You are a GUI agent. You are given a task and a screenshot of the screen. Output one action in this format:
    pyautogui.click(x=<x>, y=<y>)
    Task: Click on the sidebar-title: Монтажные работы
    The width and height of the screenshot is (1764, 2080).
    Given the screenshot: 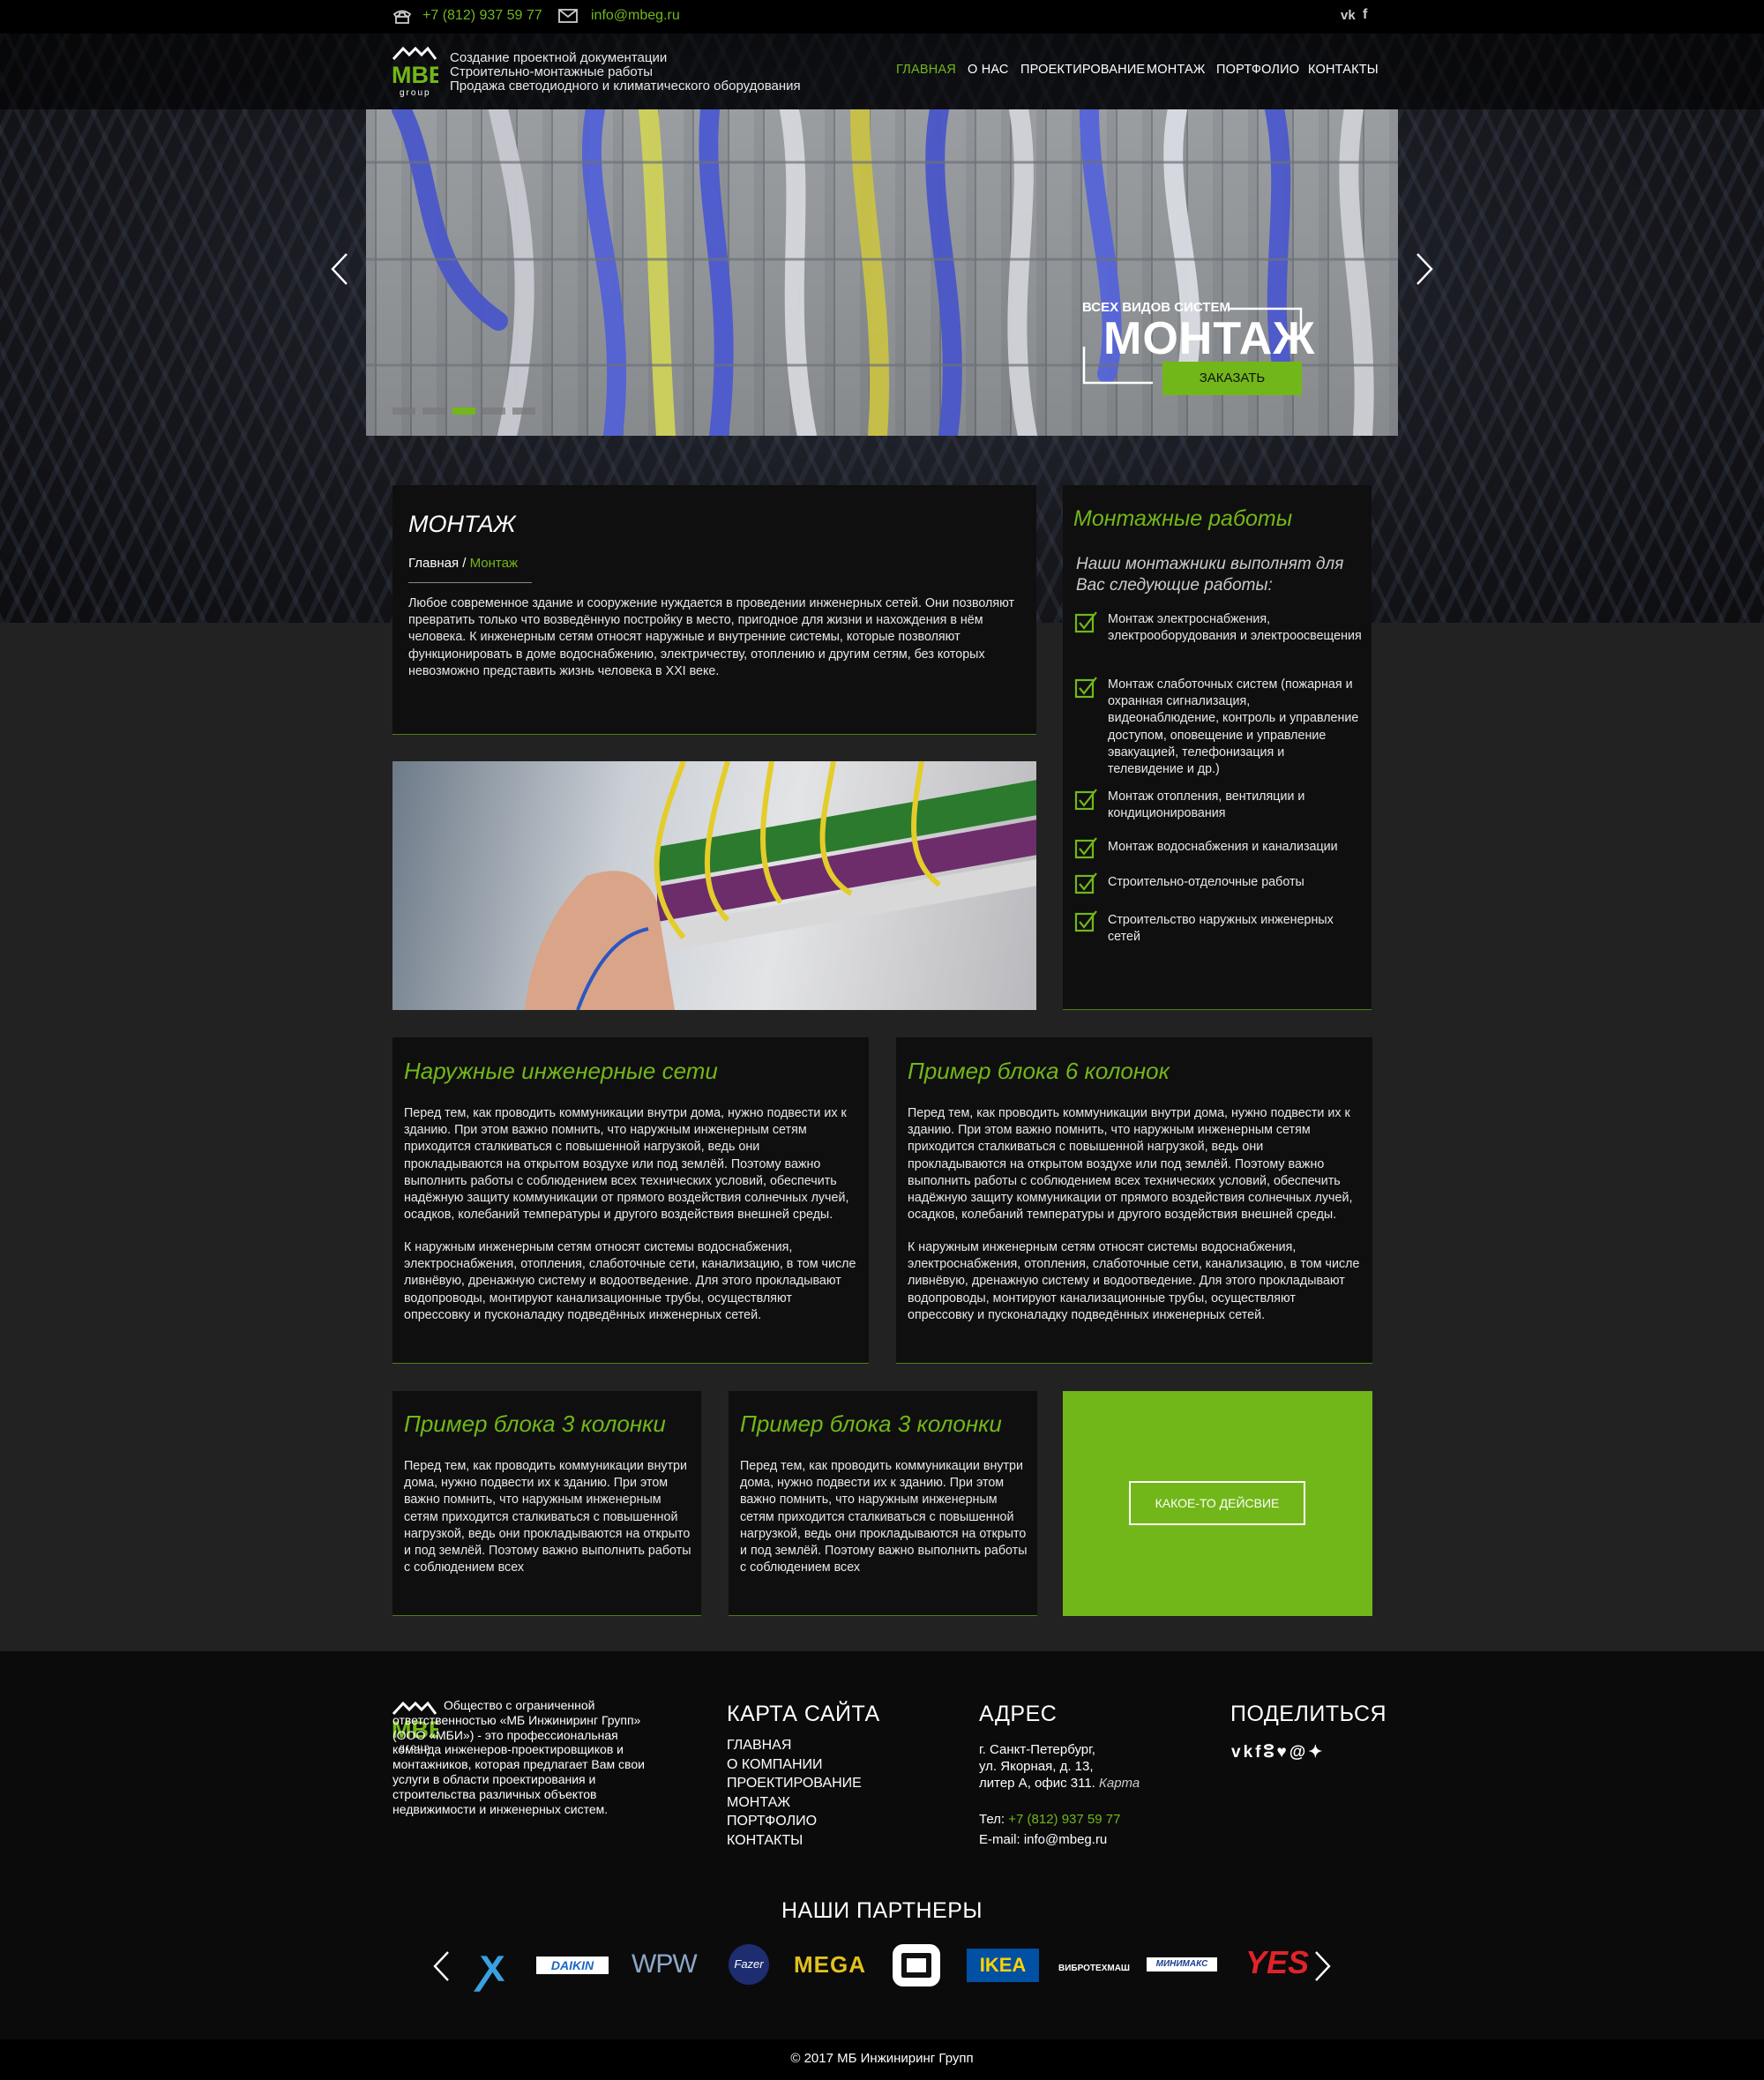 What is the action you would take?
    pyautogui.click(x=1183, y=518)
    